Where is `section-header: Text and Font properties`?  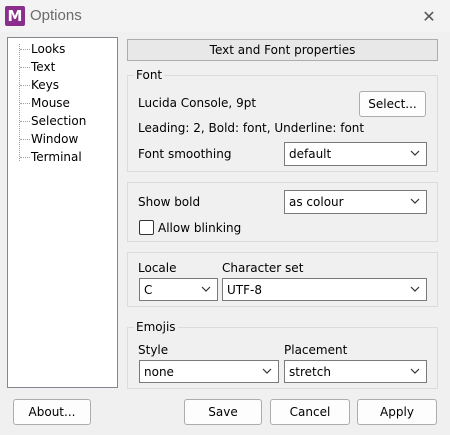
section-header: Text and Font properties is located at coordinates (282, 50).